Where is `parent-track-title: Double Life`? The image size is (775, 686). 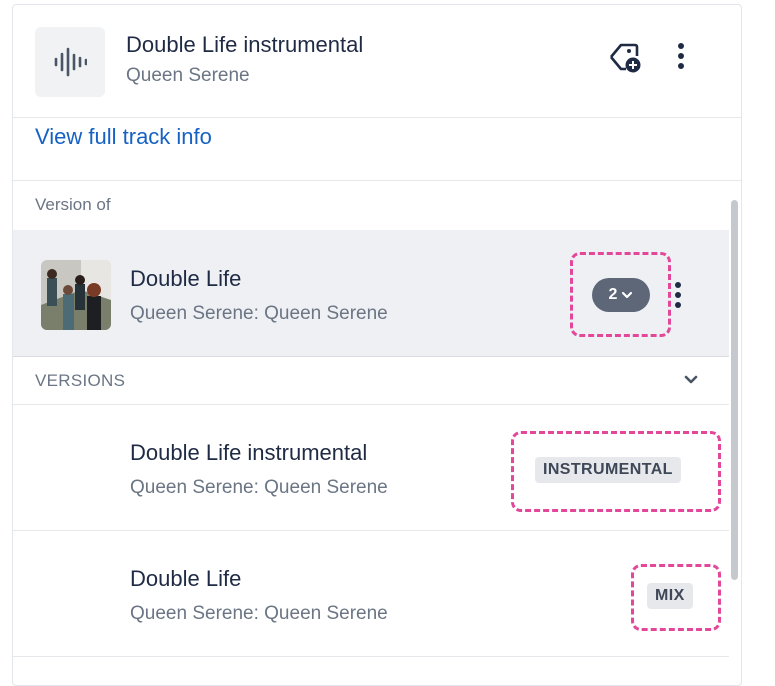
parent-track-title: Double Life is located at coordinates (186, 278).